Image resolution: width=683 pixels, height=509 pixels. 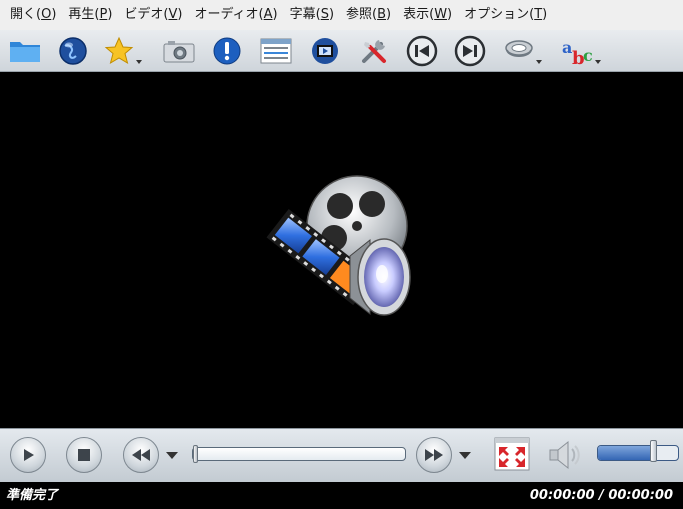 I want to click on forward-options-chevron-icon, so click(x=465, y=455).